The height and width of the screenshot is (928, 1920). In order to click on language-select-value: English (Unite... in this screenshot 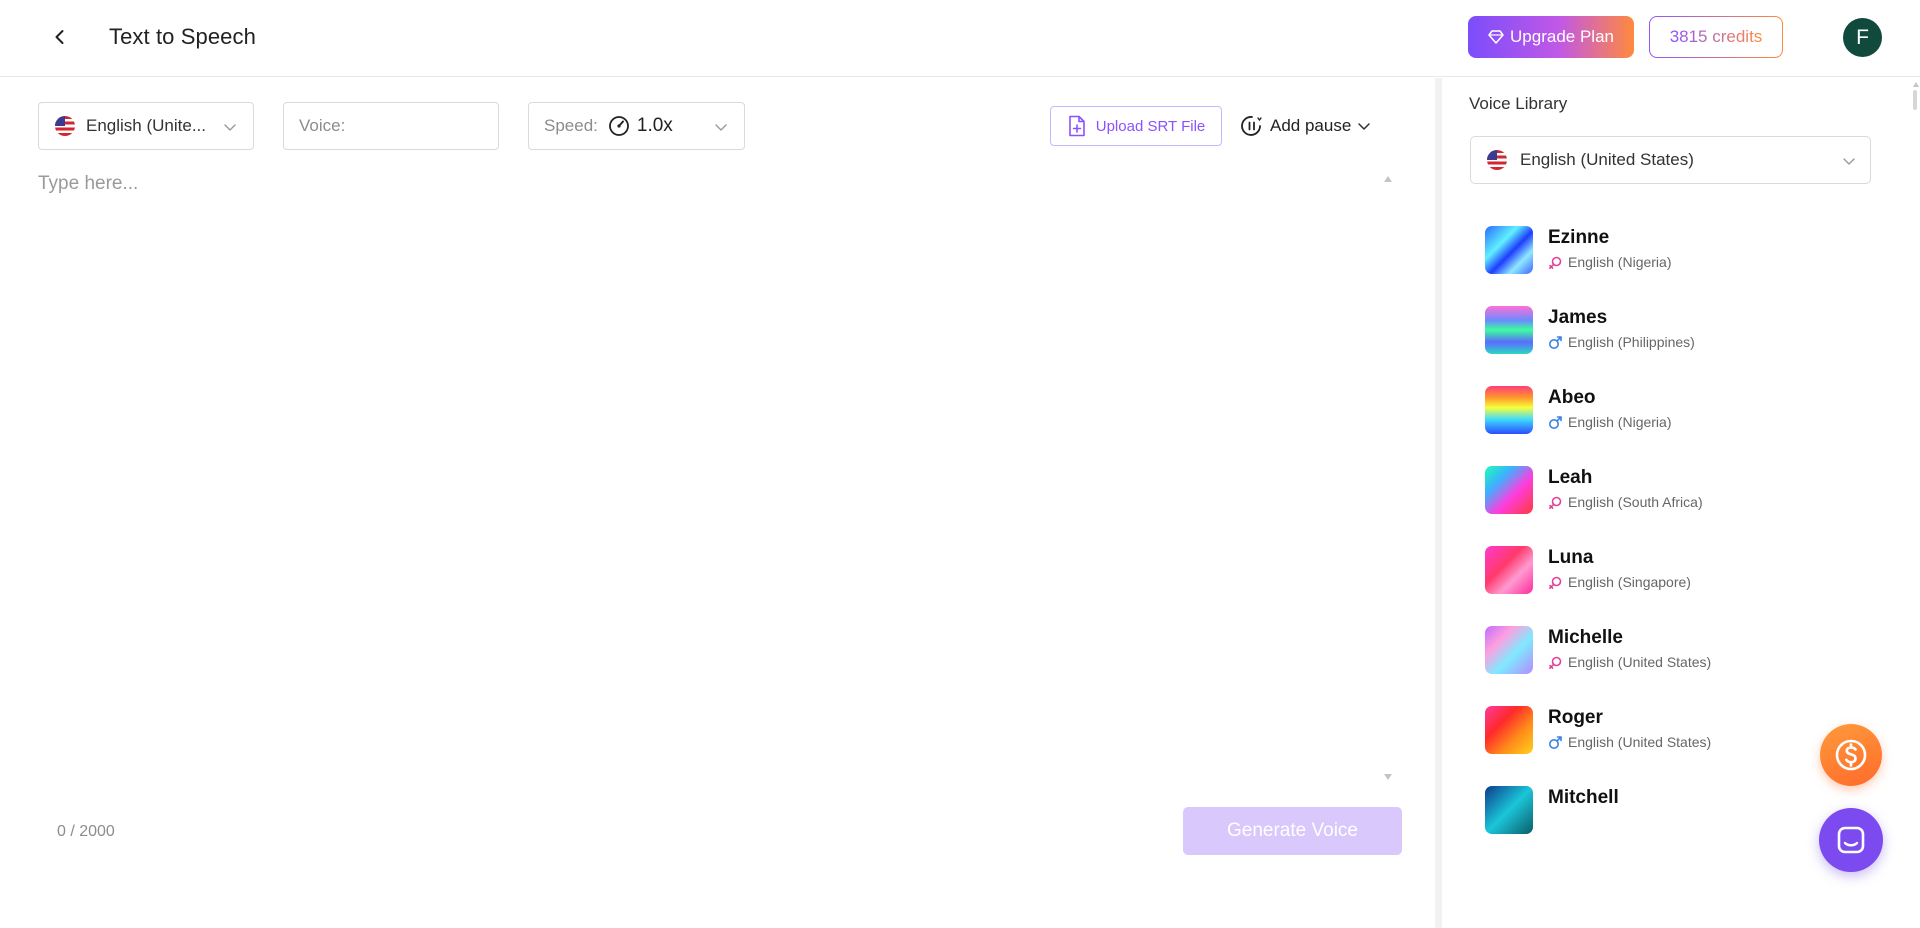, I will do `click(146, 125)`.